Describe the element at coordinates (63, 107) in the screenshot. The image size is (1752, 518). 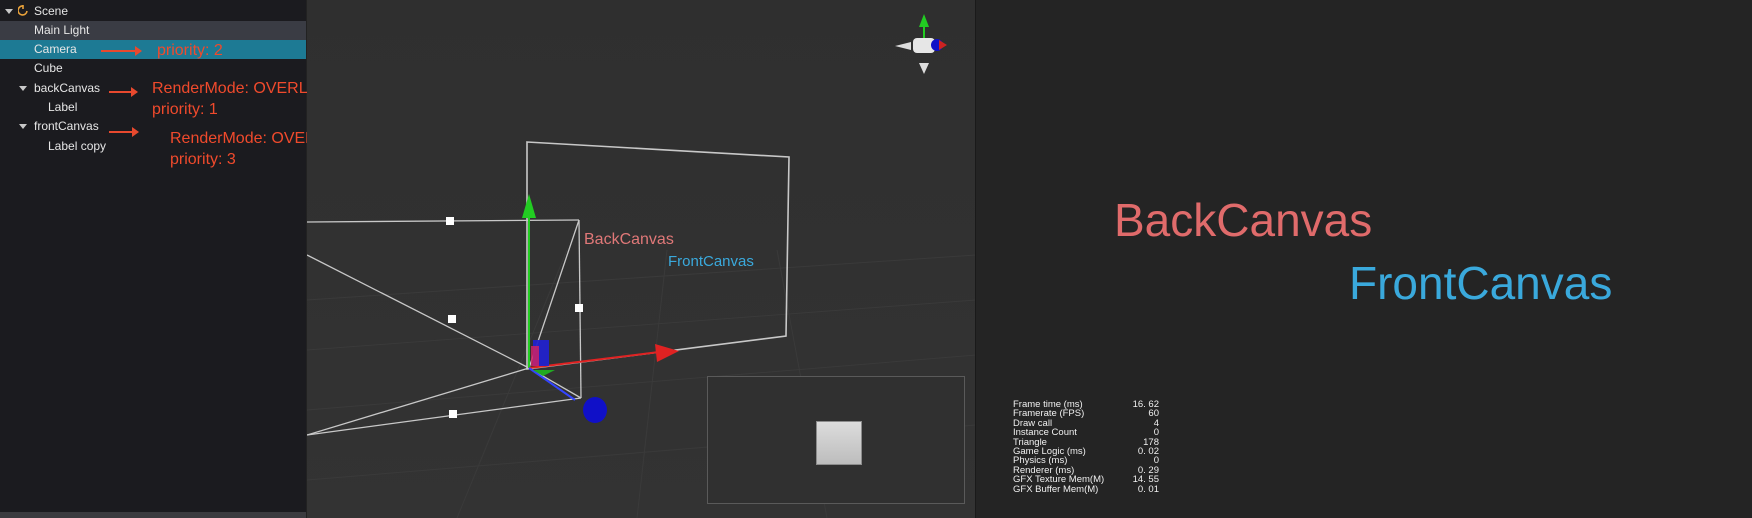
I see `tree-node-label: Label` at that location.